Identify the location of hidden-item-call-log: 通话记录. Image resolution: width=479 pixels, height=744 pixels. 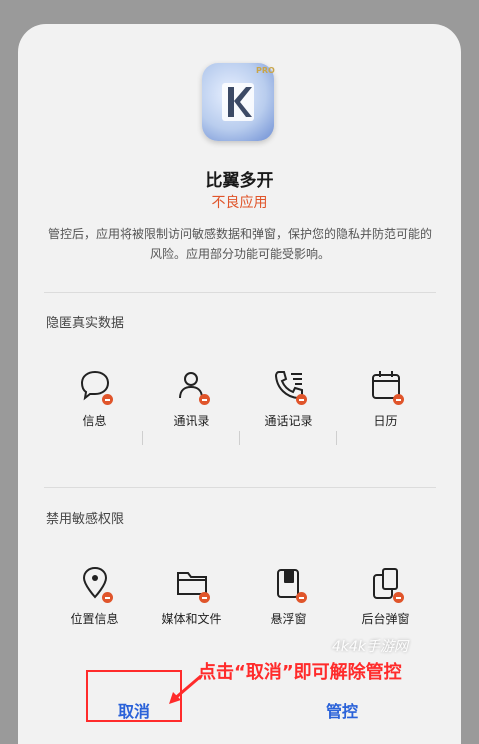
(288, 398).